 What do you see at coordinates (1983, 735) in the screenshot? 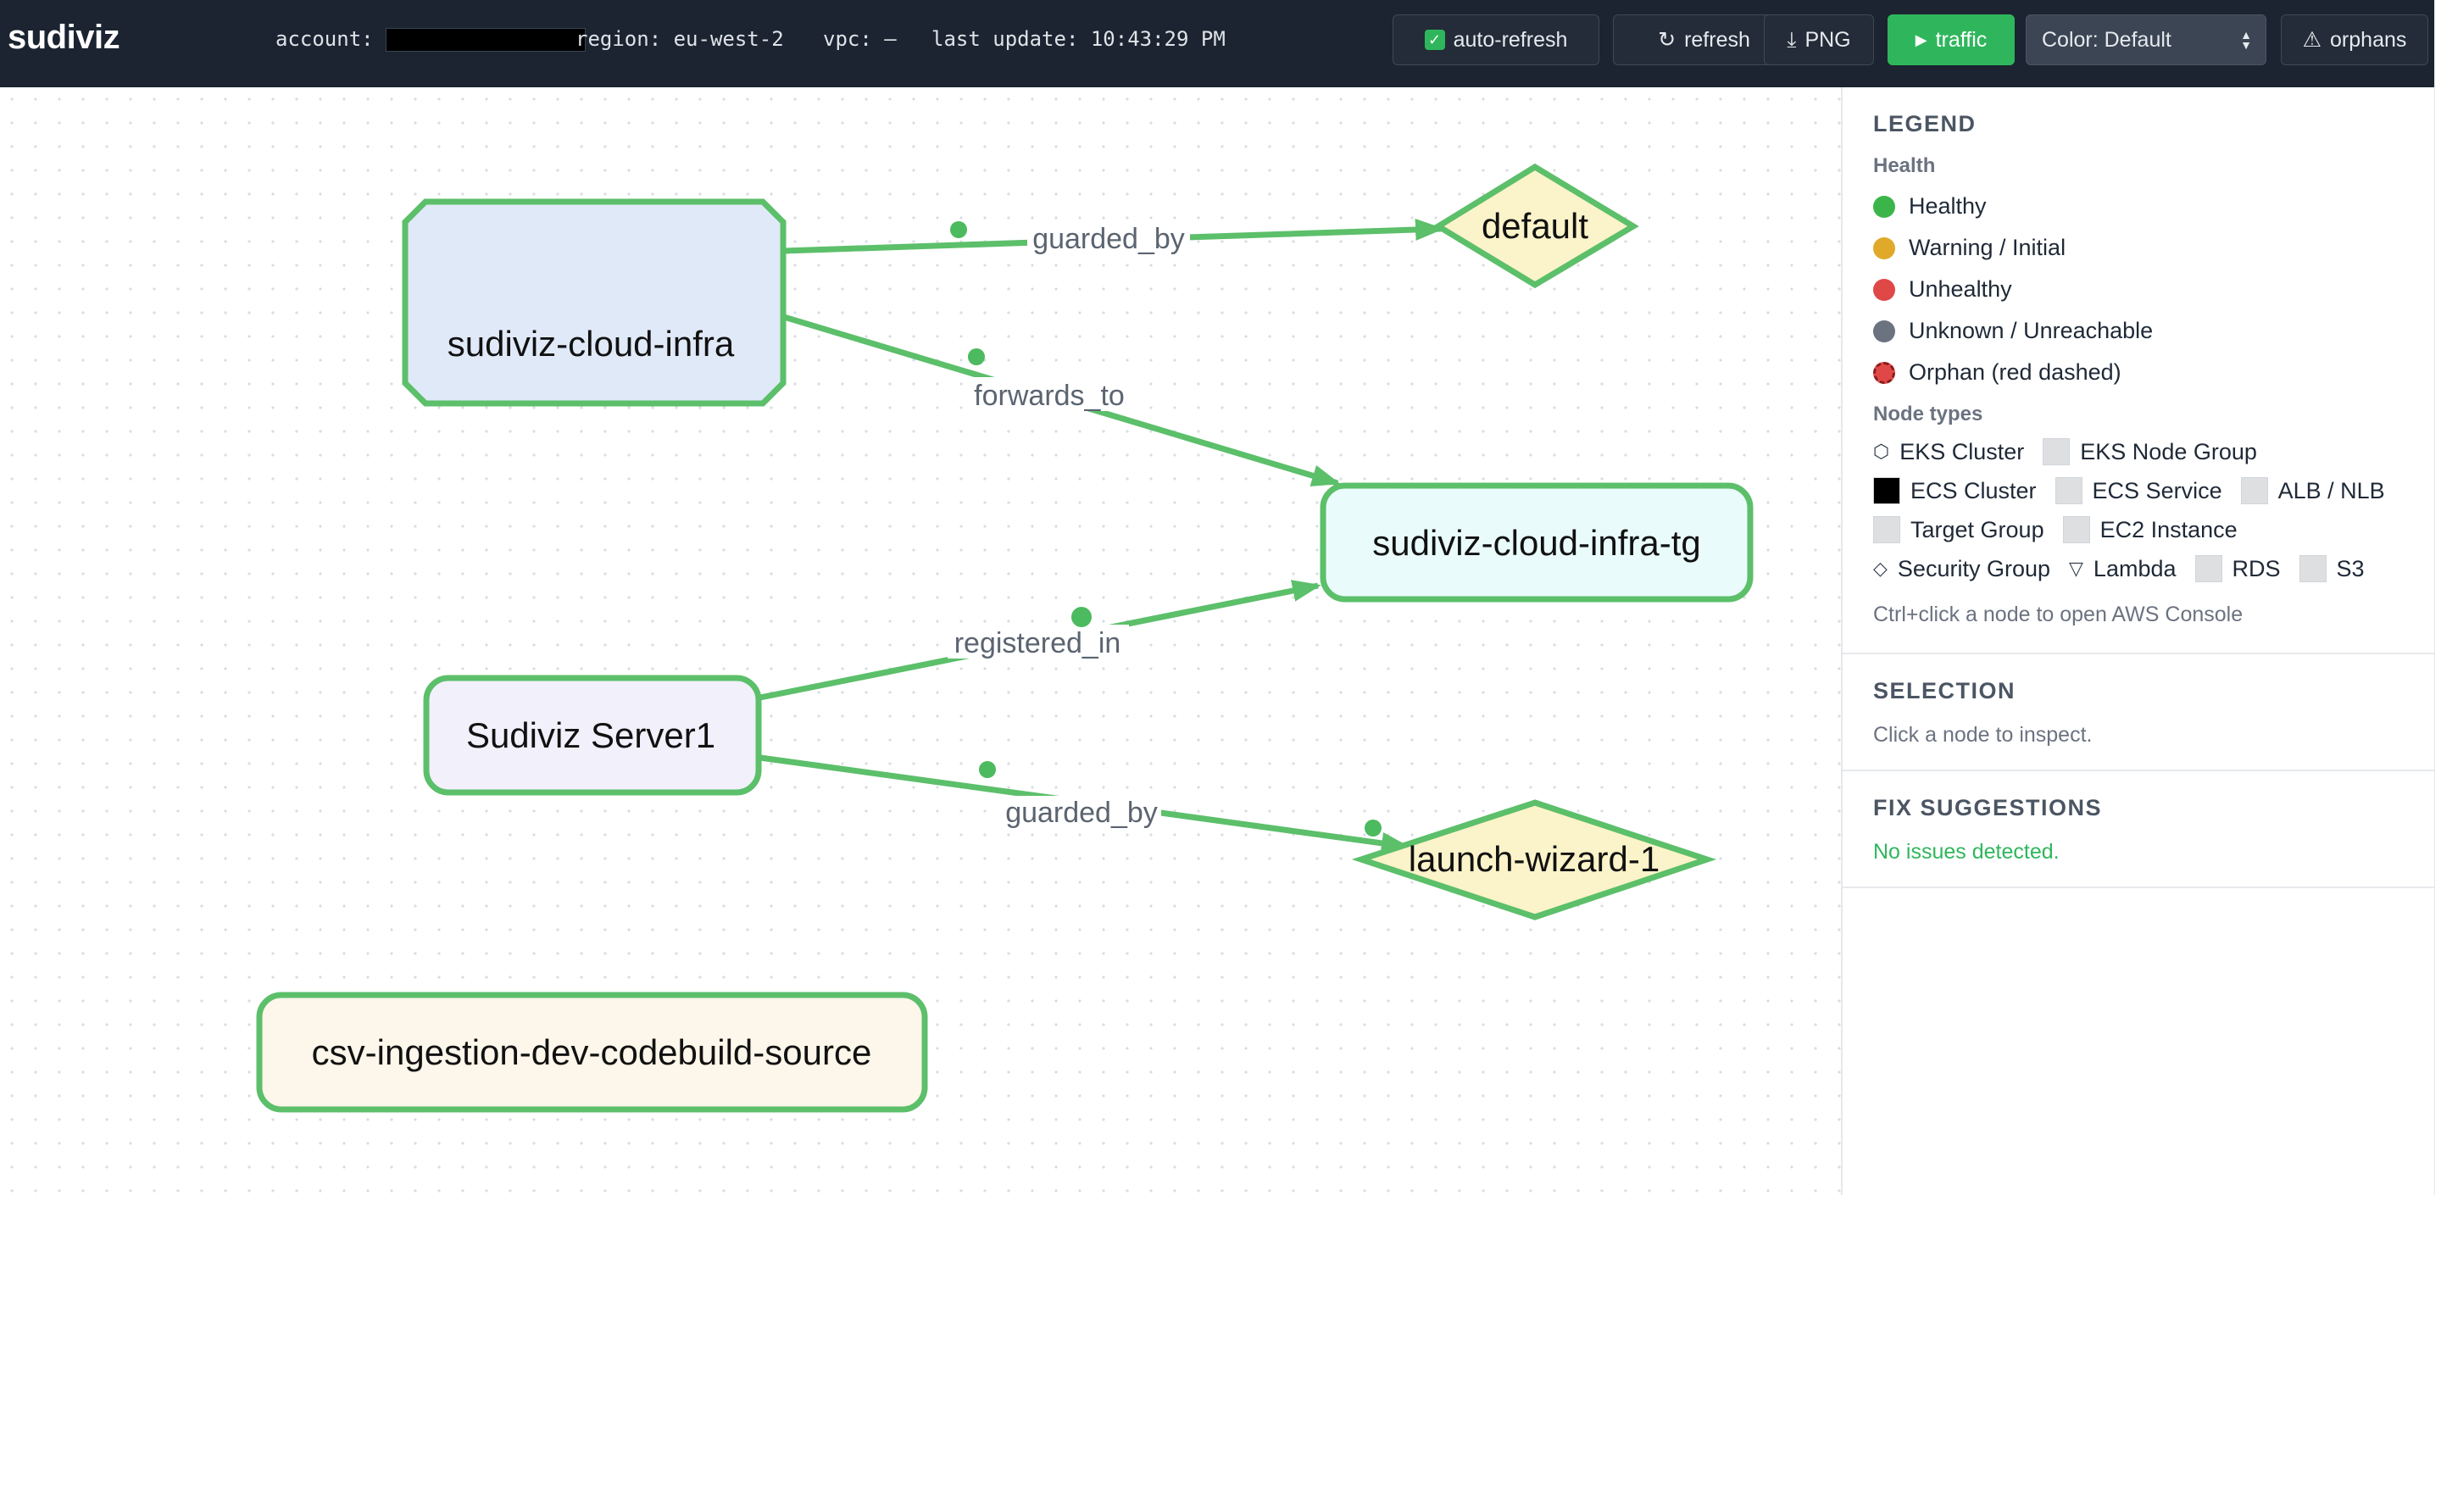
I see `selection-text: Click a node to inspect.` at bounding box center [1983, 735].